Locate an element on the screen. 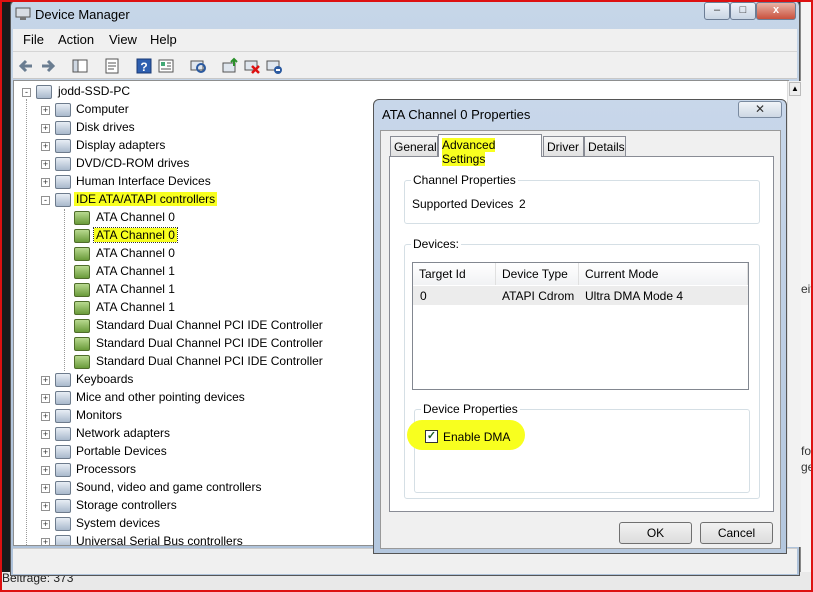  tab-general: General is located at coordinates (414, 146).